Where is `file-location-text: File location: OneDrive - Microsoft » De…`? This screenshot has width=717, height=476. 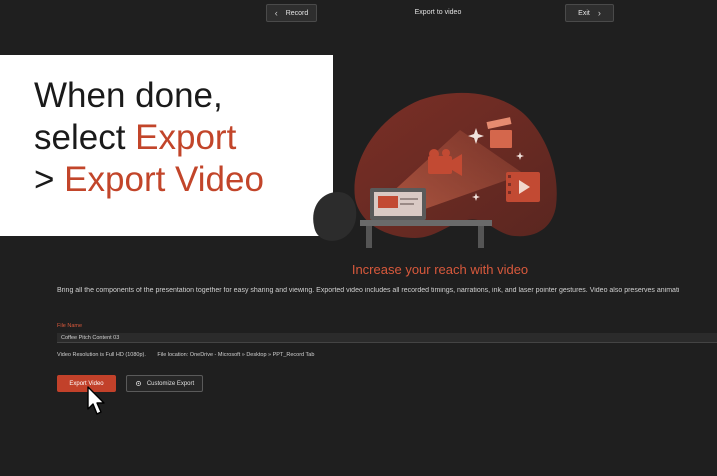 file-location-text: File location: OneDrive - Microsoft » De… is located at coordinates (236, 355).